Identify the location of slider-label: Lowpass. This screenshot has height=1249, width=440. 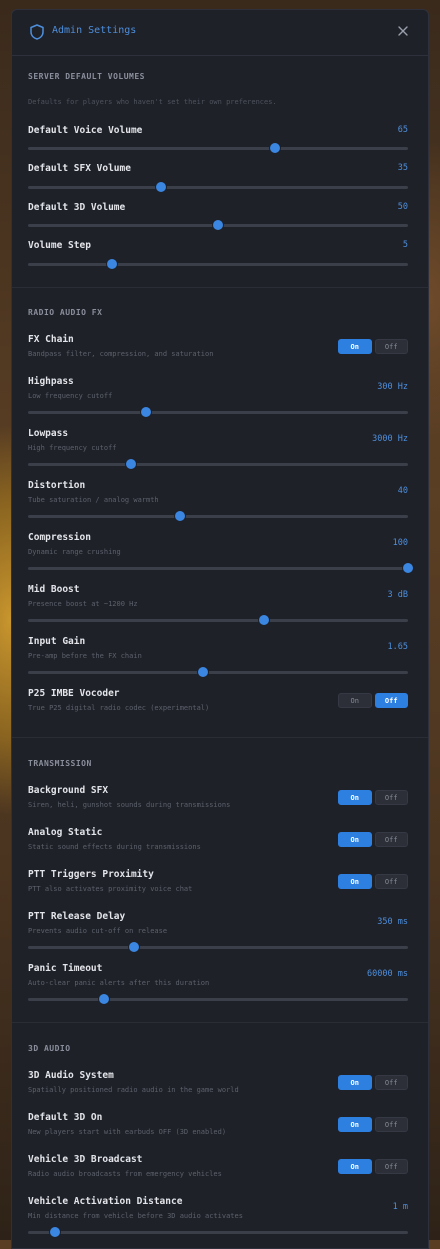
(48, 433).